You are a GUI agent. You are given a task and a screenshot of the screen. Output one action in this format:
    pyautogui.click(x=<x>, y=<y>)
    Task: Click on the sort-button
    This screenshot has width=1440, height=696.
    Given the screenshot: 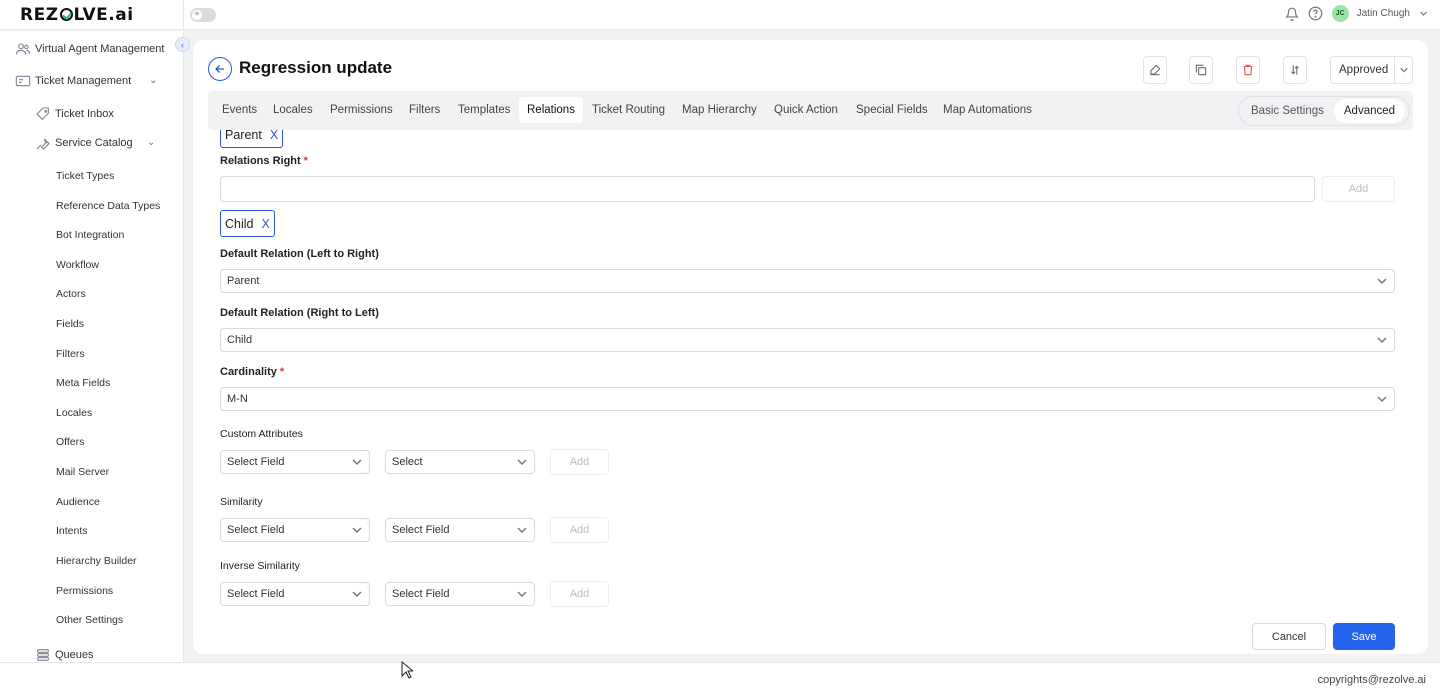 What is the action you would take?
    pyautogui.click(x=1295, y=70)
    